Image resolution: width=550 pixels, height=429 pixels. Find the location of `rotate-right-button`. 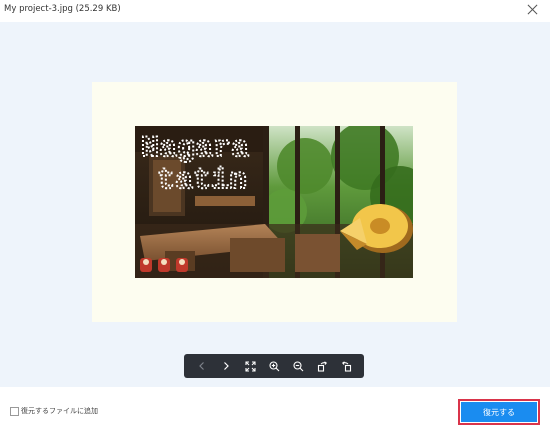

rotate-right-button is located at coordinates (322, 366).